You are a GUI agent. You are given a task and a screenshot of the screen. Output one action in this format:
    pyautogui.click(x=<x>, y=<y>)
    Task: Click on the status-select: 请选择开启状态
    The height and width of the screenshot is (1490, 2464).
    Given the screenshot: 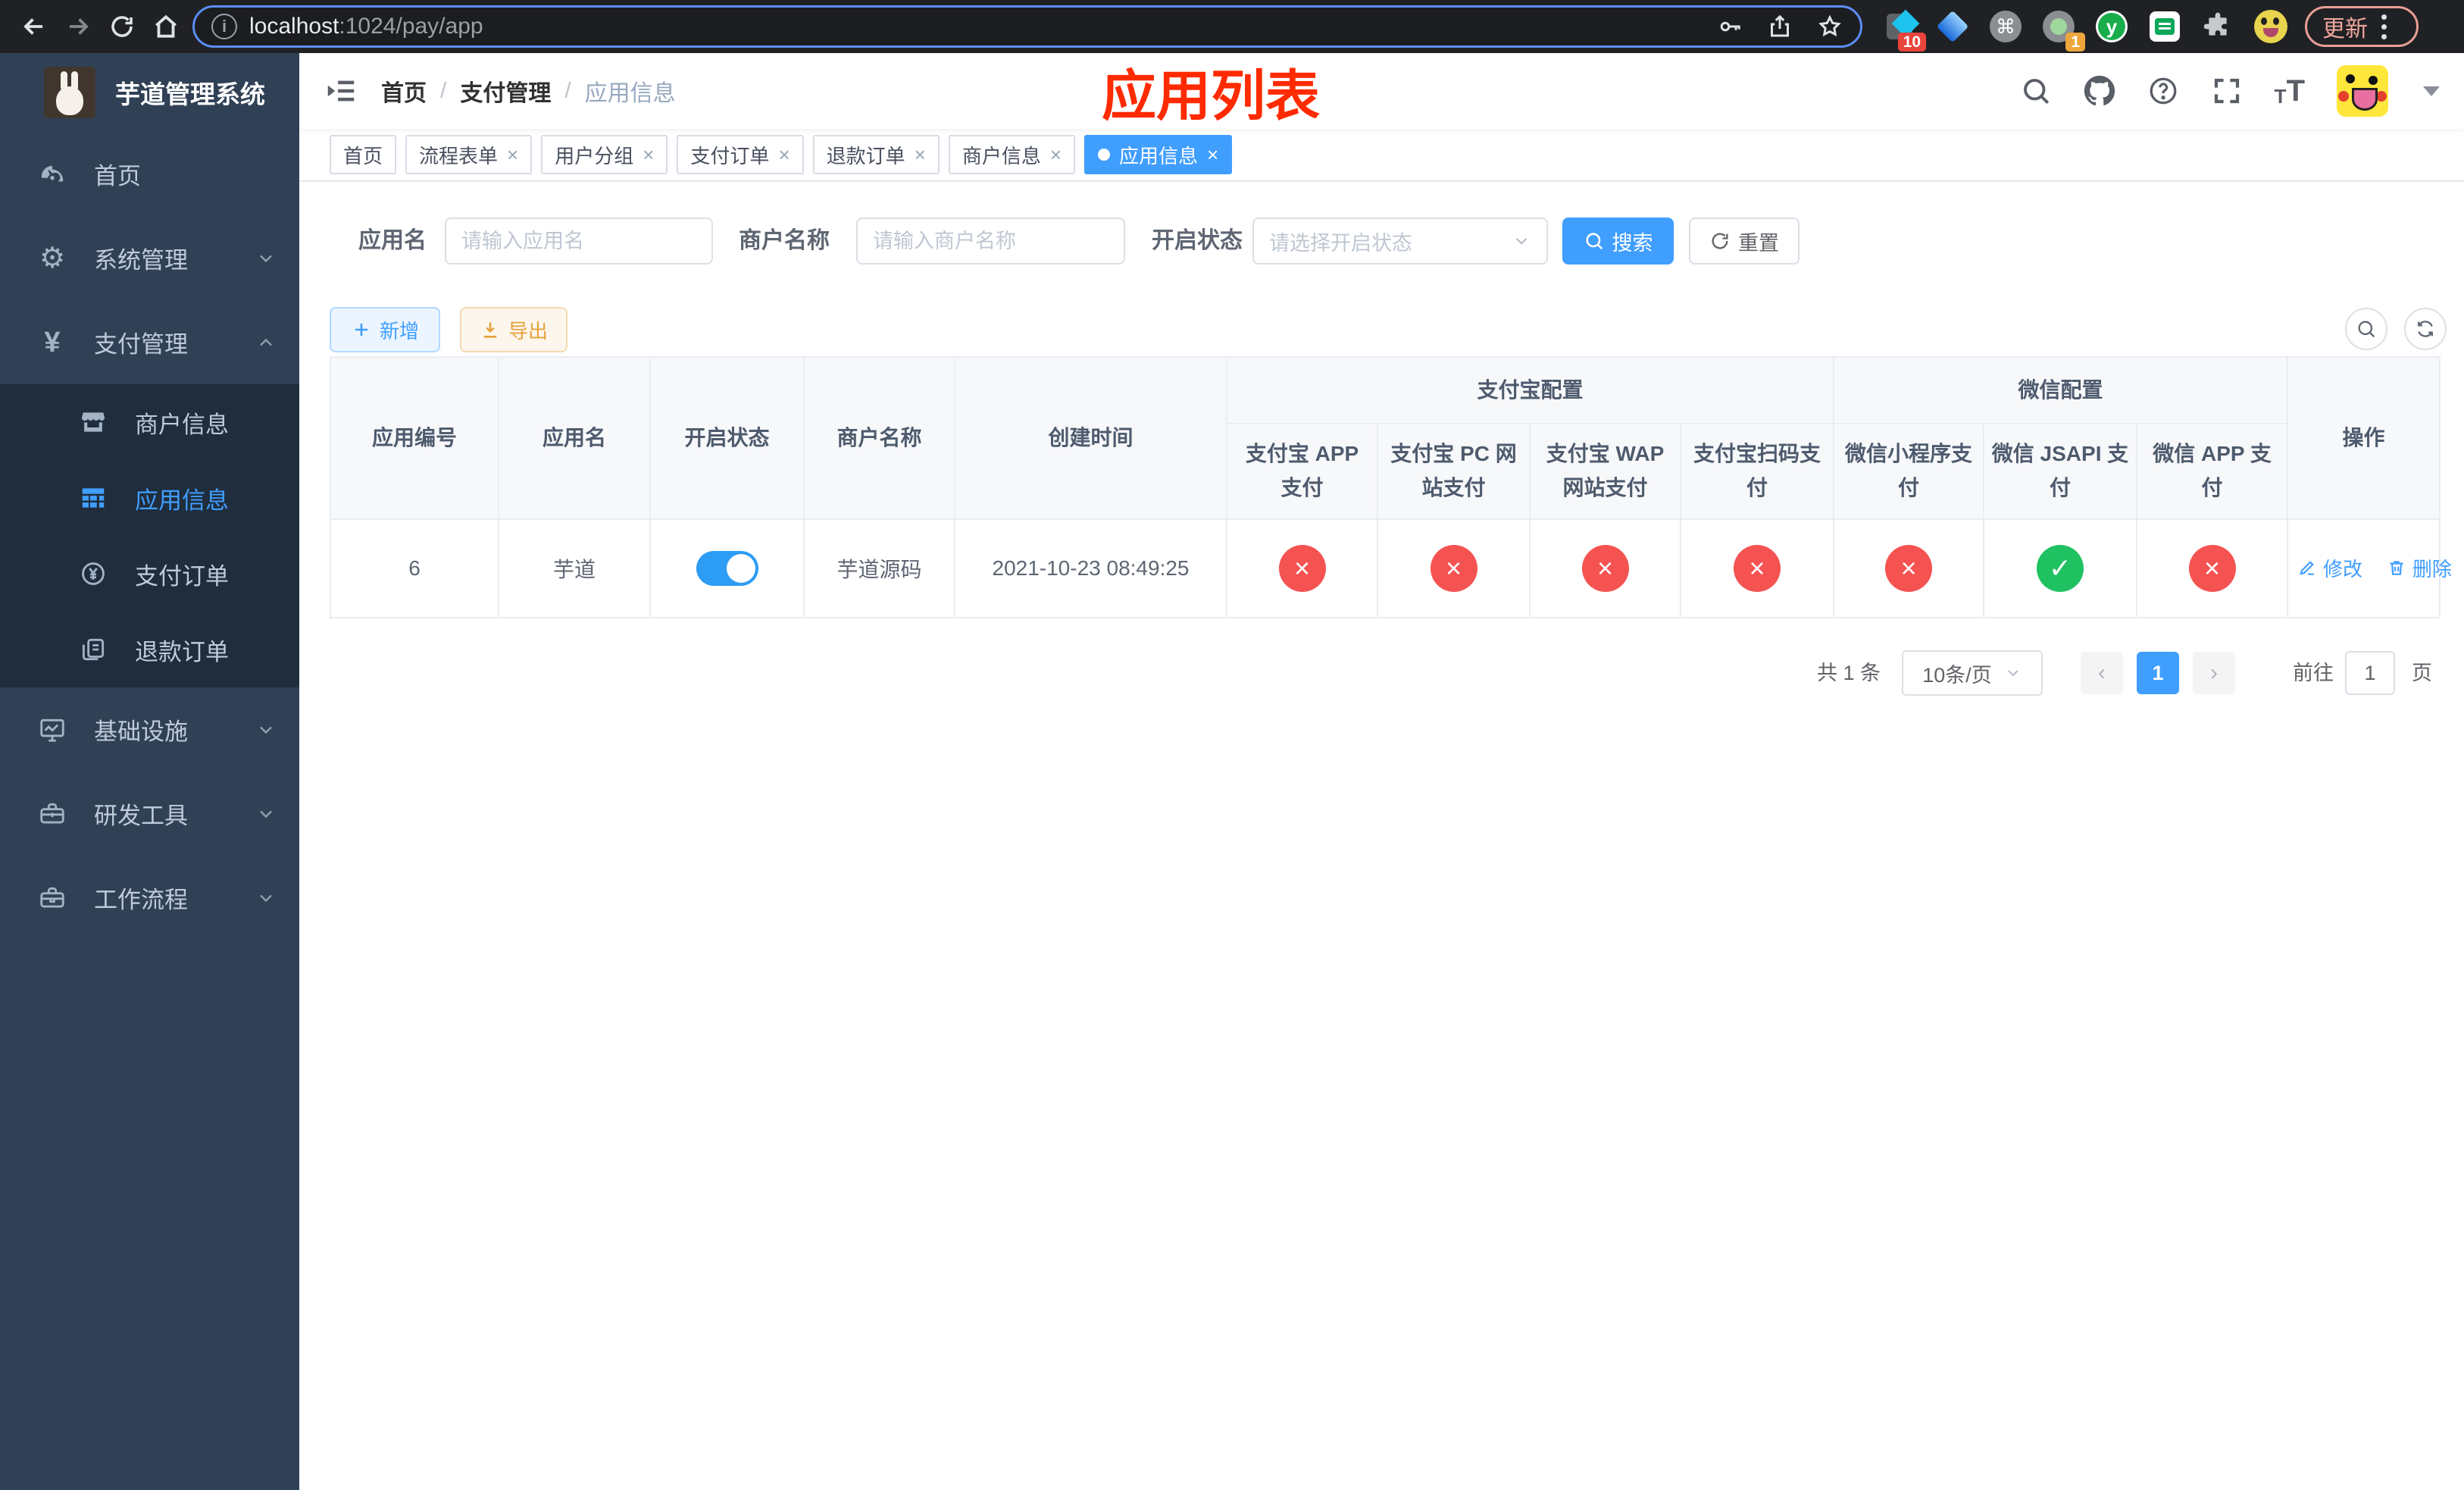 What is the action you would take?
    pyautogui.click(x=1400, y=241)
    